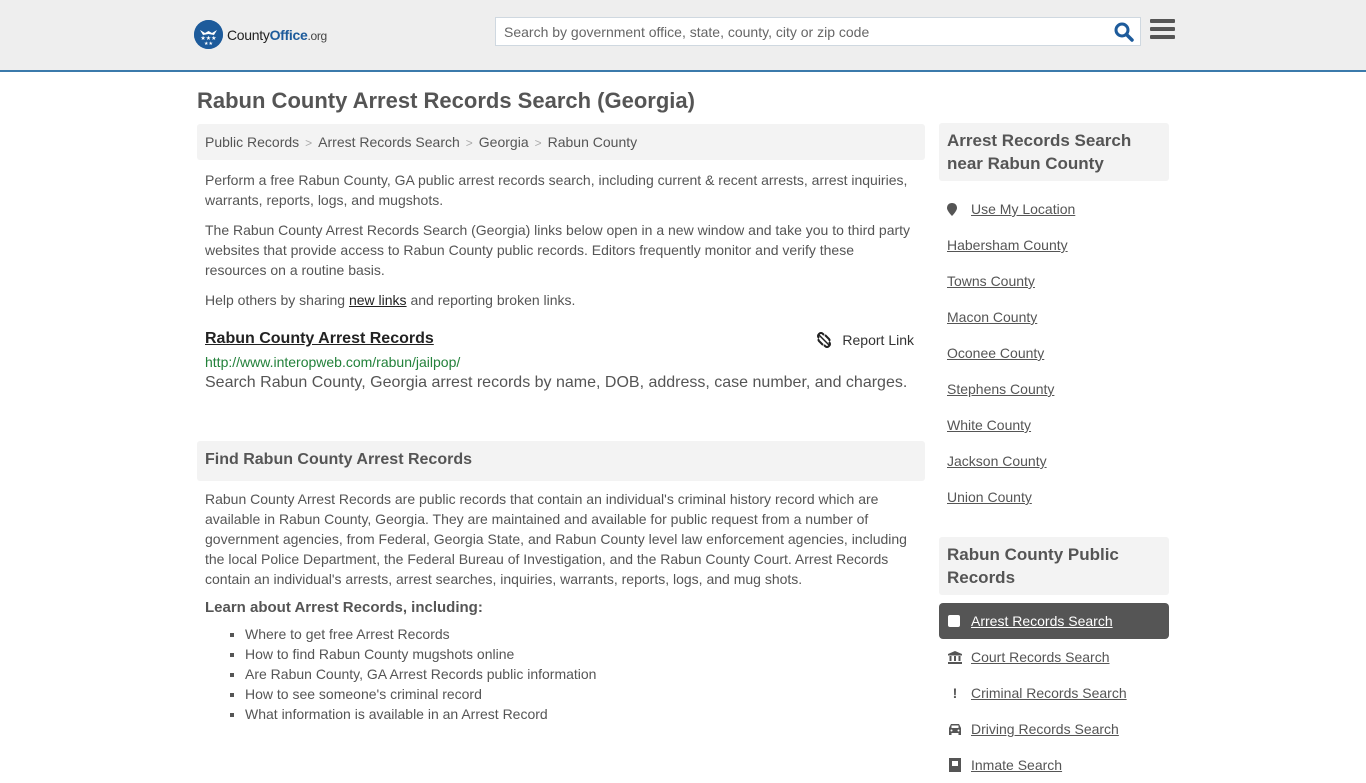 Image resolution: width=1366 pixels, height=783 pixels. I want to click on breadcrumb-public-records: Public Records, so click(252, 142).